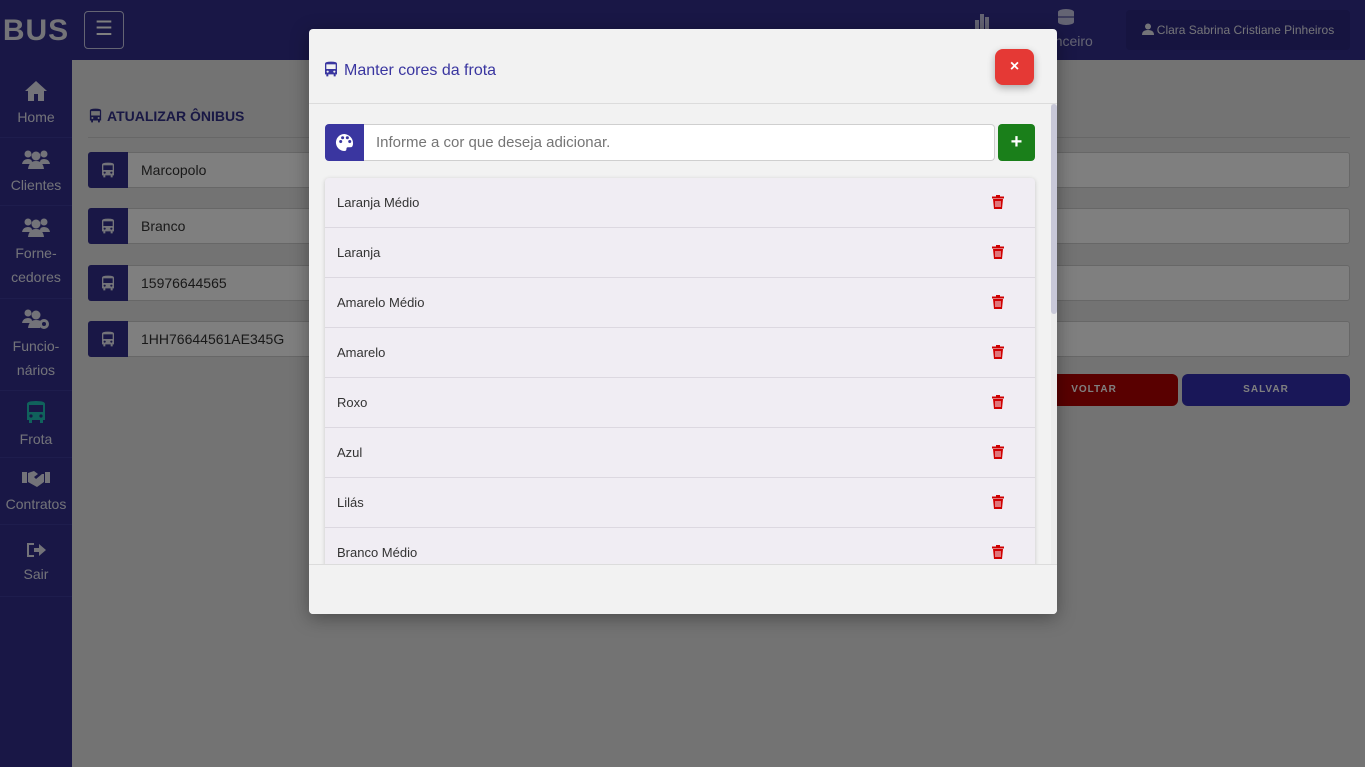 This screenshot has width=1365, height=767. I want to click on palette-icon, so click(344, 142).